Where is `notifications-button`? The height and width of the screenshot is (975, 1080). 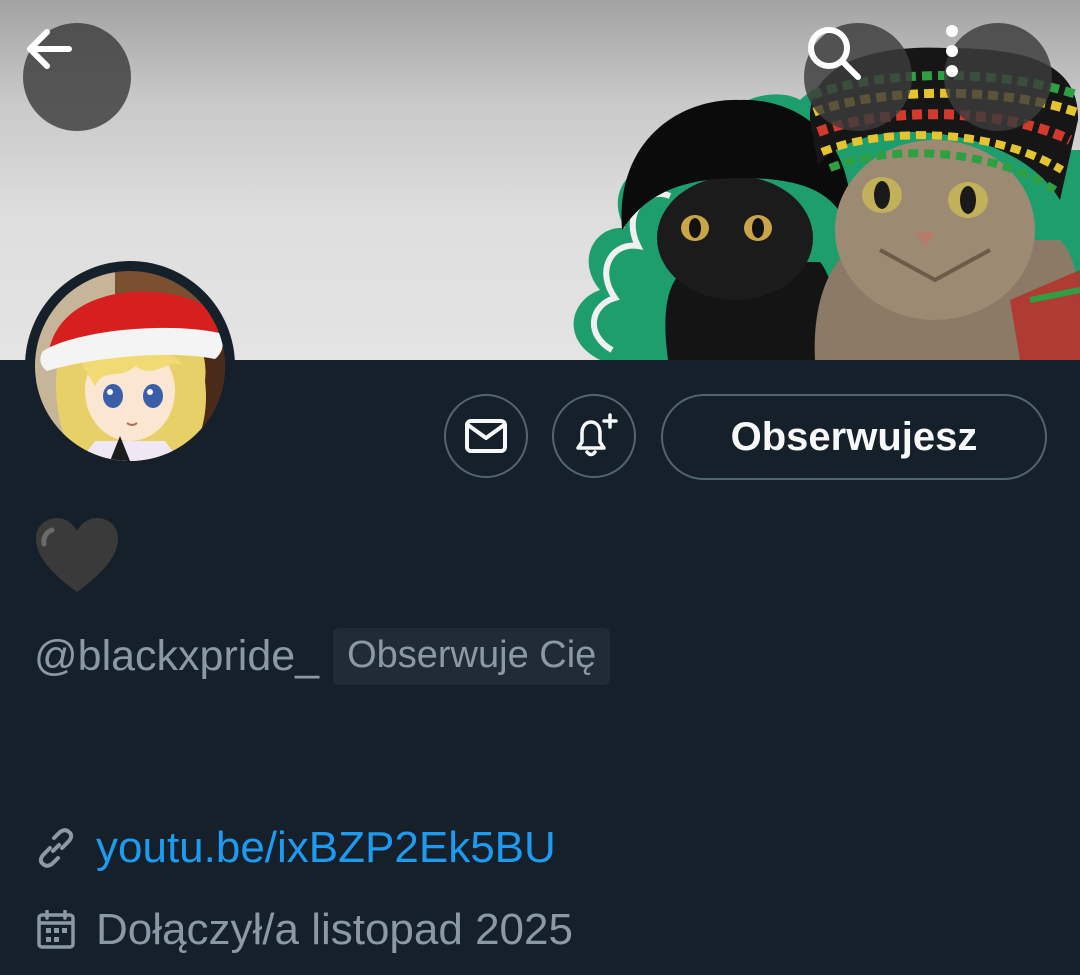
notifications-button is located at coordinates (594, 436).